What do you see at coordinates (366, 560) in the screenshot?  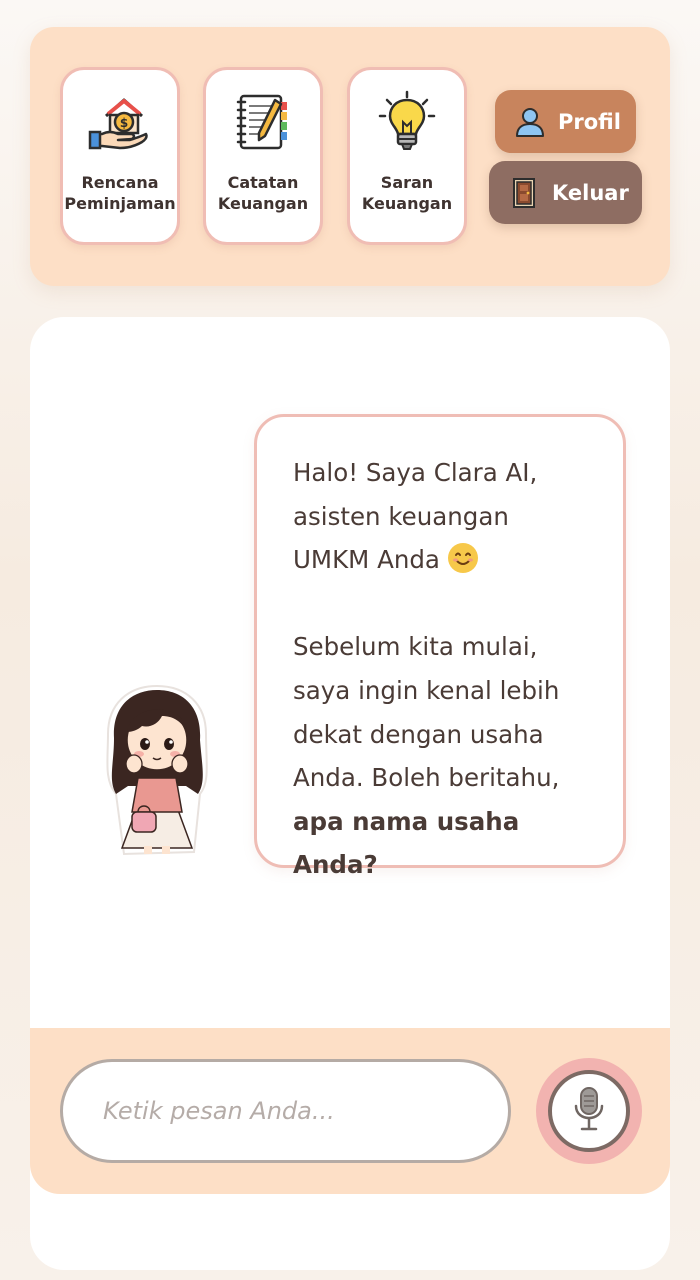 I see `message-text: UMKM Anda` at bounding box center [366, 560].